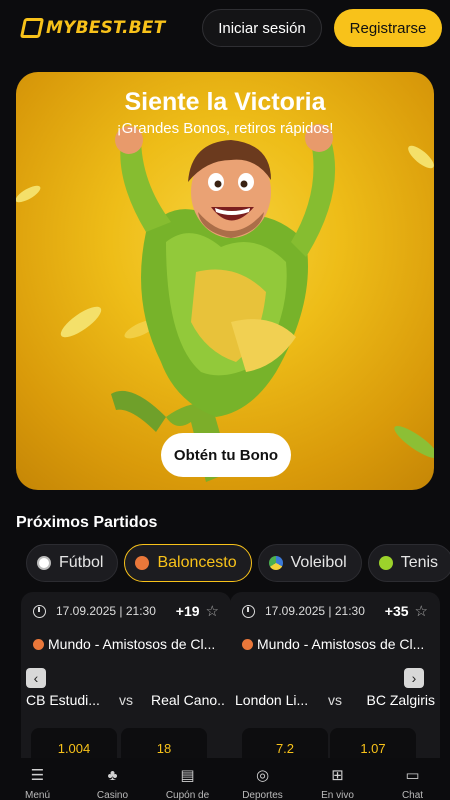 The image size is (450, 800). Describe the element at coordinates (37, 775) in the screenshot. I see `menu-icon: ☰` at that location.